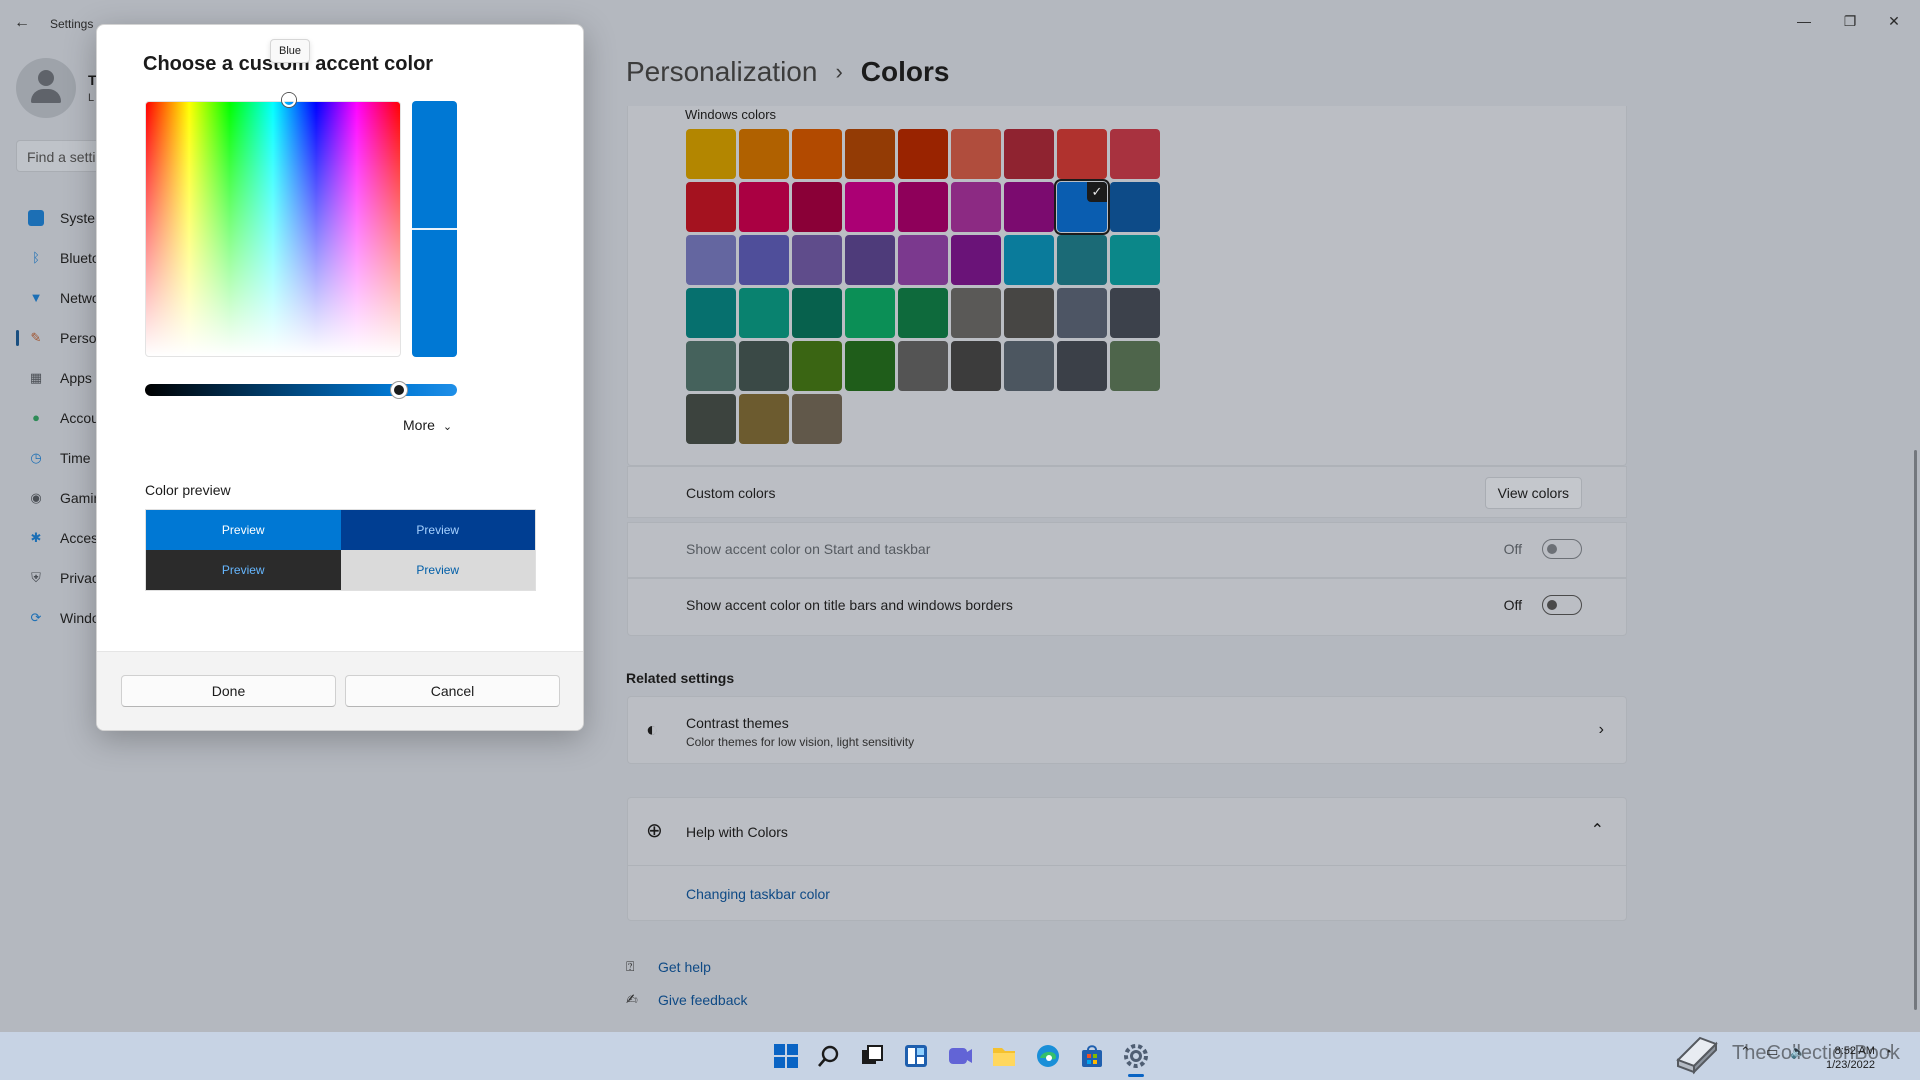 The image size is (1920, 1080). What do you see at coordinates (36, 257) in the screenshot?
I see `bluetooth-icon: ᛒ` at bounding box center [36, 257].